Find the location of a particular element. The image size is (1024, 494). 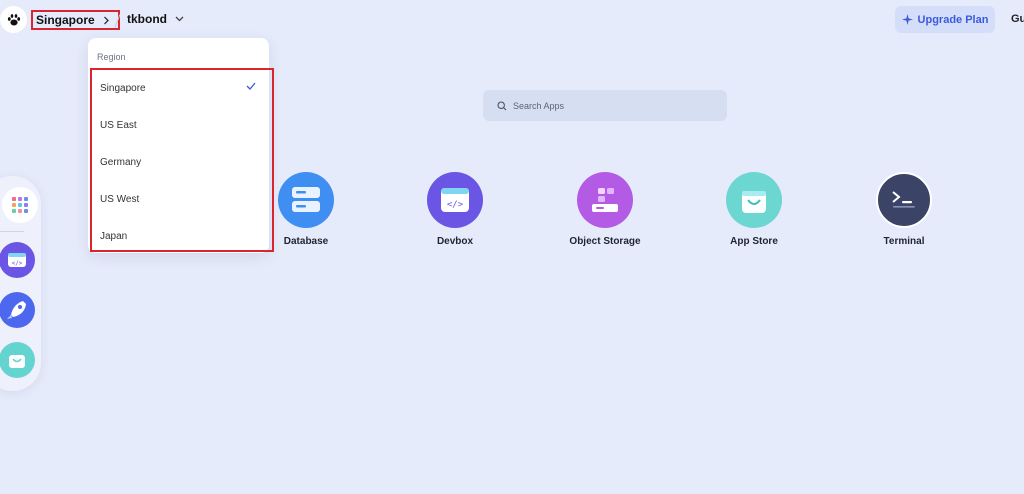

shopping-bag-icon is located at coordinates (17, 361).